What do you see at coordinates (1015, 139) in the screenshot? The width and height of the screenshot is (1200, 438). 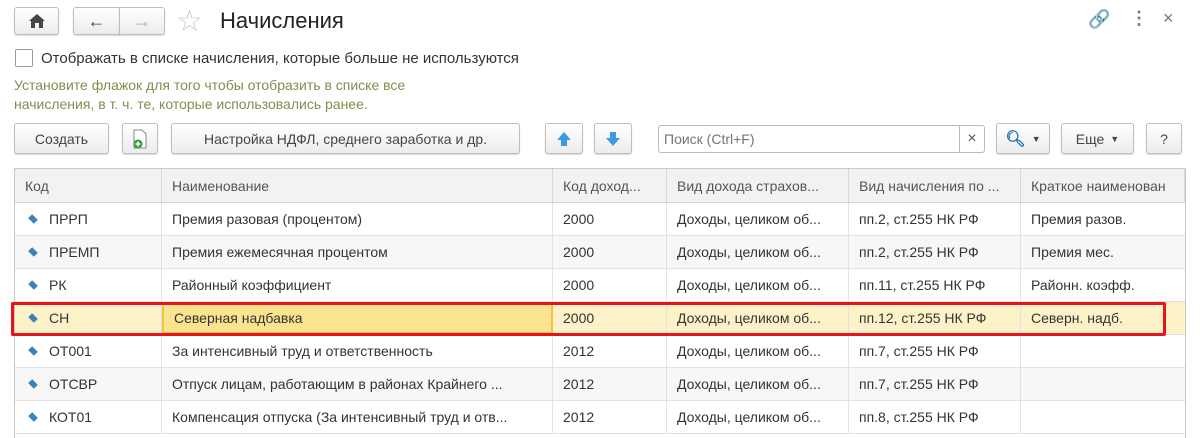 I see `search-icon: 🔍︎` at bounding box center [1015, 139].